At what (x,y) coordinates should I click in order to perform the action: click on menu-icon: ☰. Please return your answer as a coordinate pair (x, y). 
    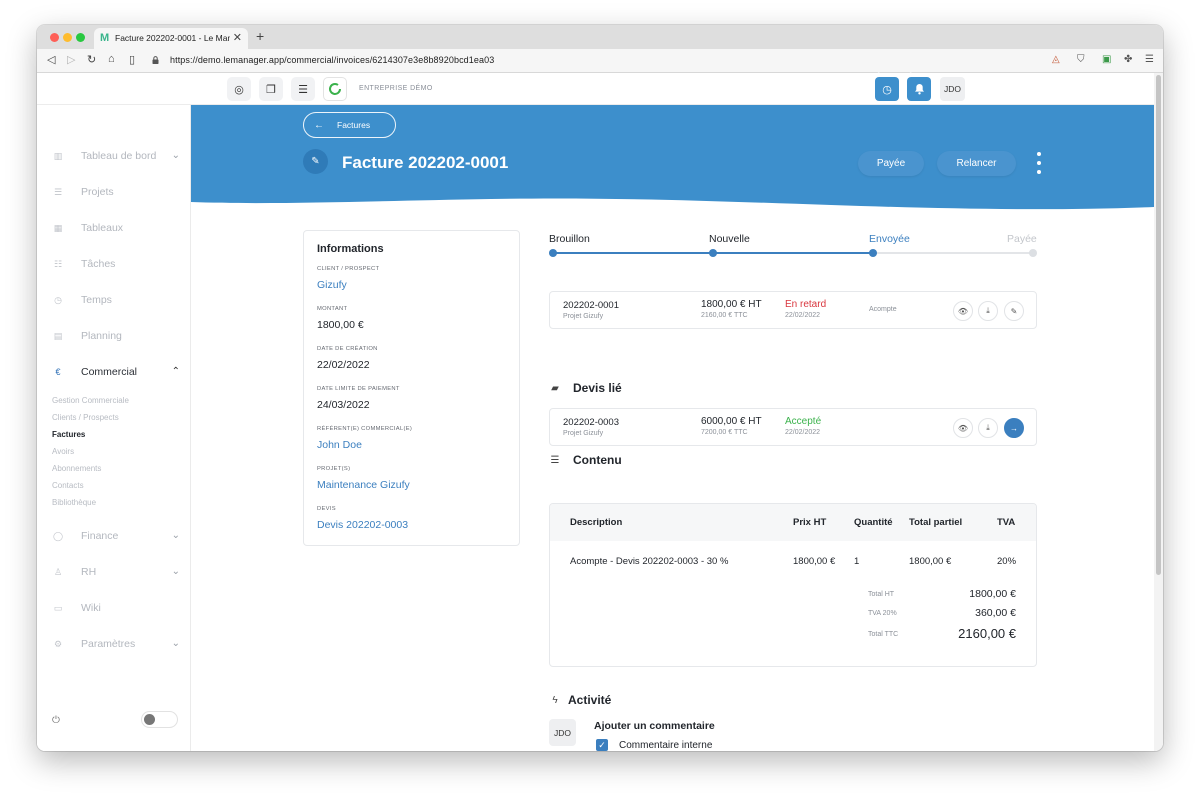
    Looking at the image, I should click on (1149, 59).